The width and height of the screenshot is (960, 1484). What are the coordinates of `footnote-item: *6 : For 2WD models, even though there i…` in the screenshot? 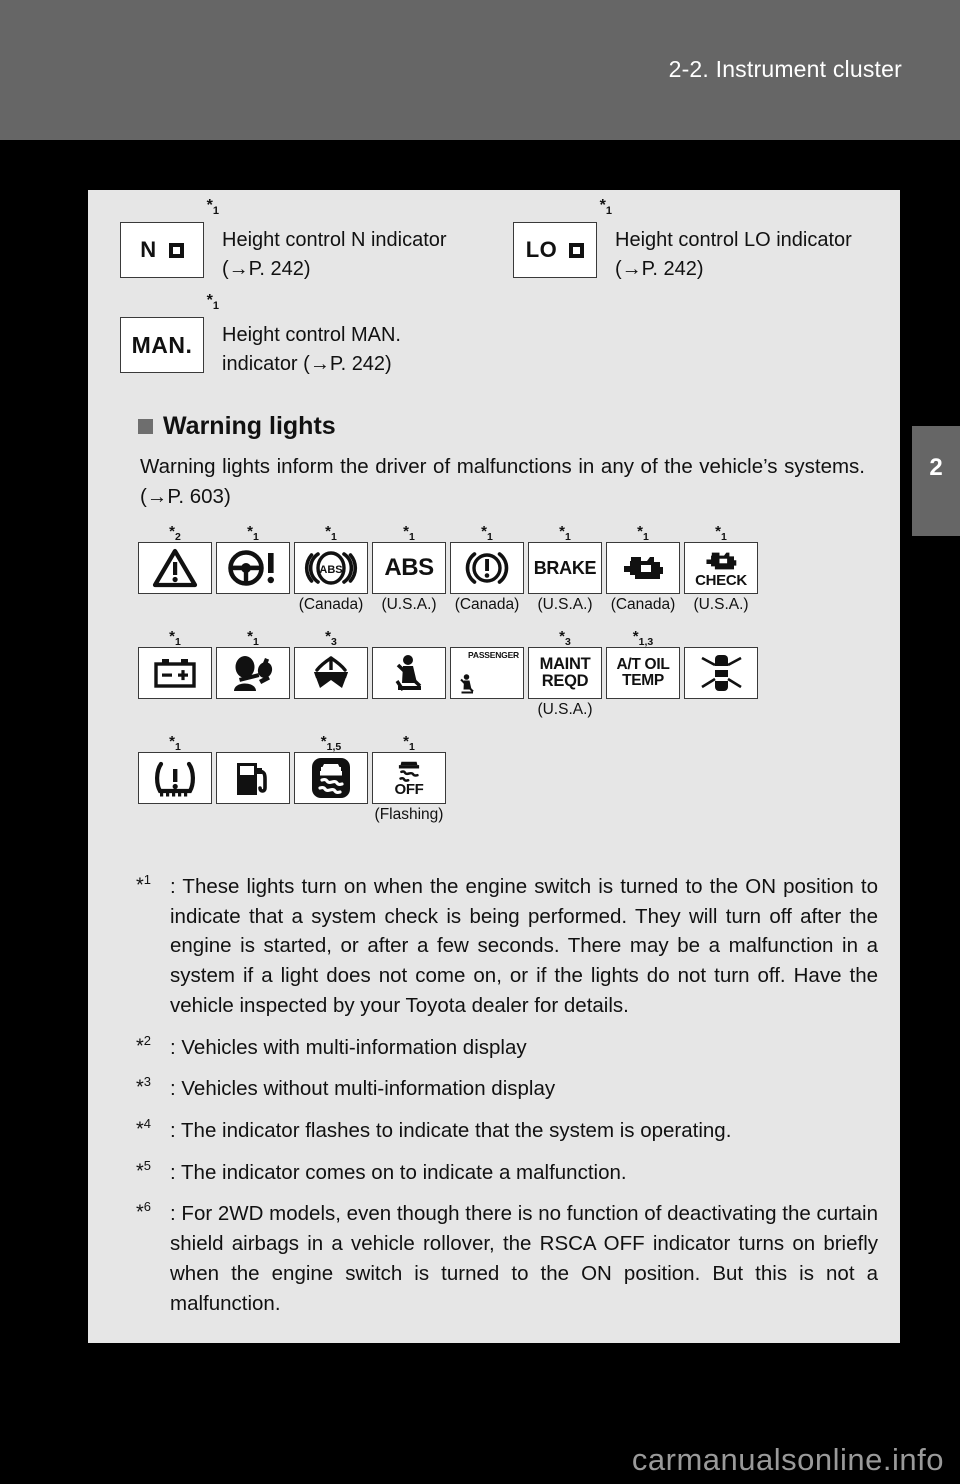 It's located at (507, 1258).